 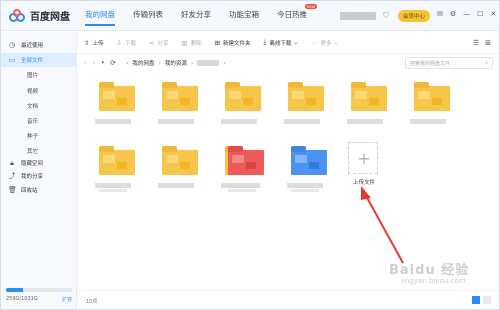 What do you see at coordinates (487, 300) in the screenshot?
I see `list-view-button` at bounding box center [487, 300].